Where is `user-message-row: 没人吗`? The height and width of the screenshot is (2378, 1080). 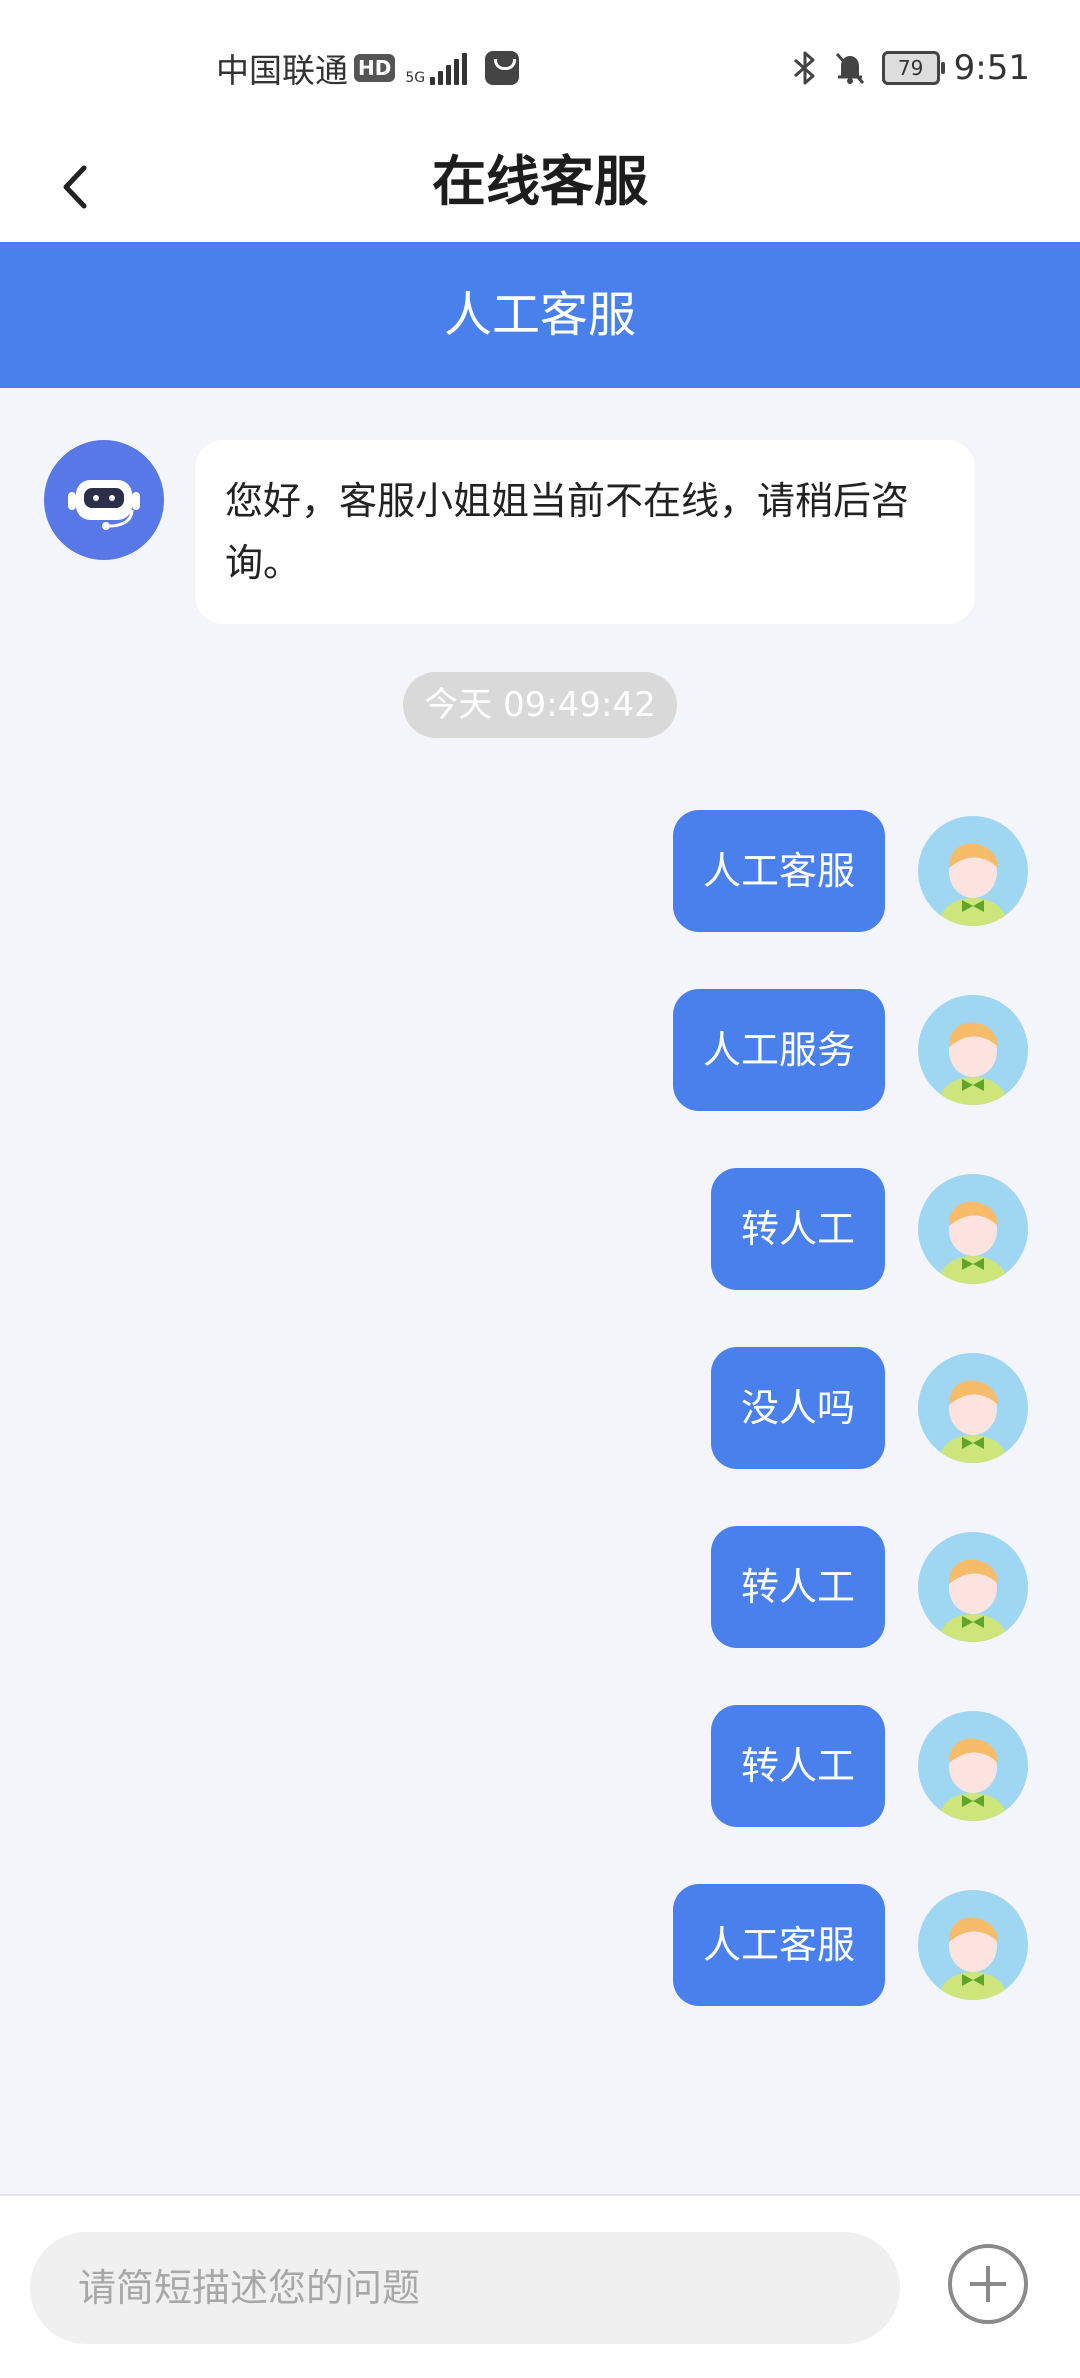 user-message-row: 没人吗 is located at coordinates (540, 1408).